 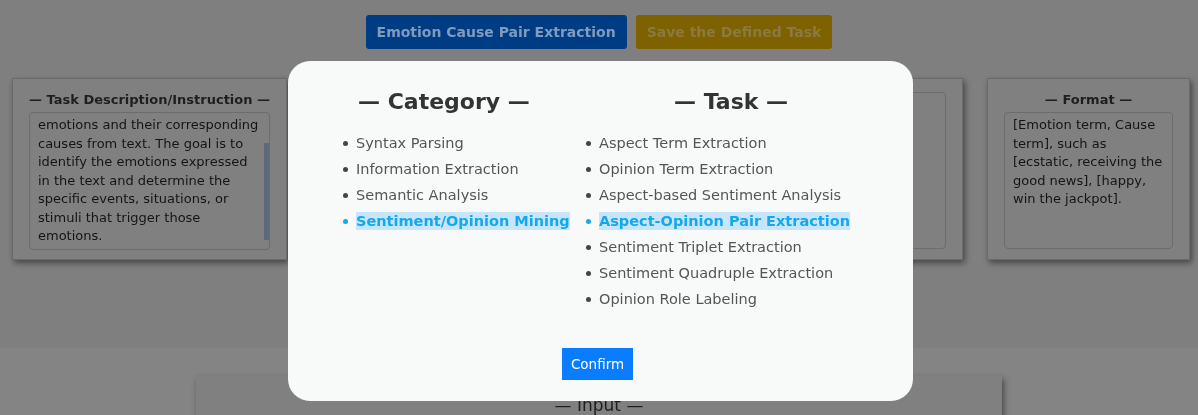 I want to click on list-item: Opinion Term Extraction, so click(x=686, y=169).